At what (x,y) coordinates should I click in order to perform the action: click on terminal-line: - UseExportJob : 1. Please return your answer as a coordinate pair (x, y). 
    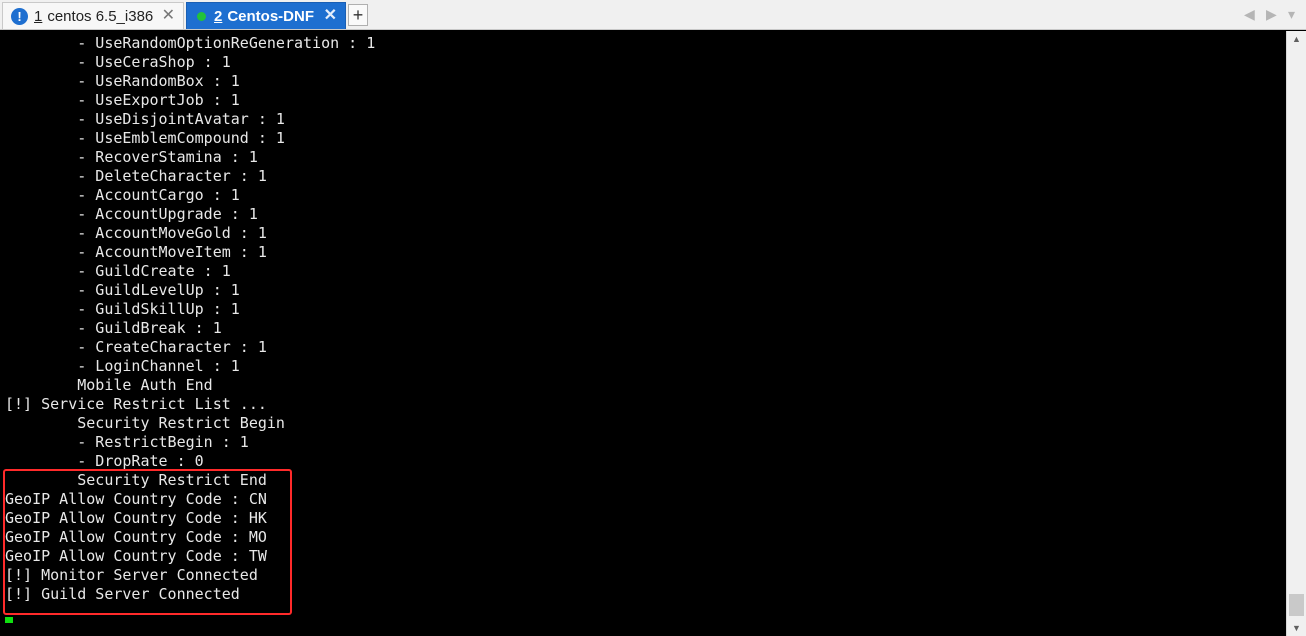
    Looking at the image, I should click on (122, 100).